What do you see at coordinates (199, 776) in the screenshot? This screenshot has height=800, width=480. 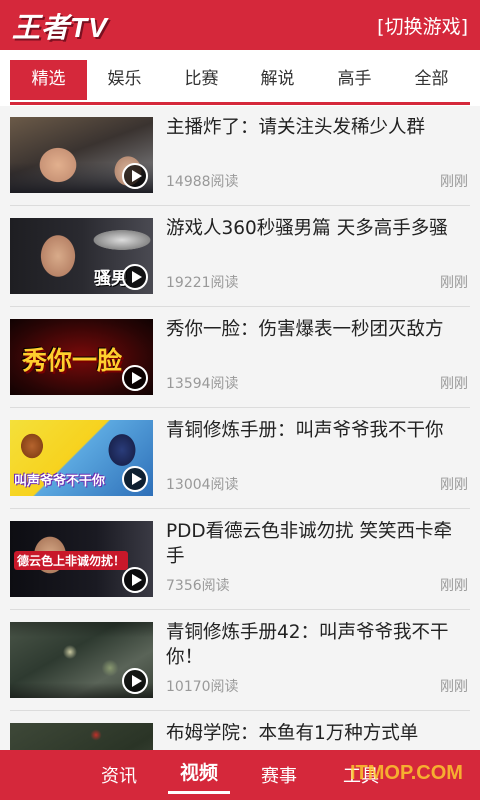 I see `nav-videos: 视频` at bounding box center [199, 776].